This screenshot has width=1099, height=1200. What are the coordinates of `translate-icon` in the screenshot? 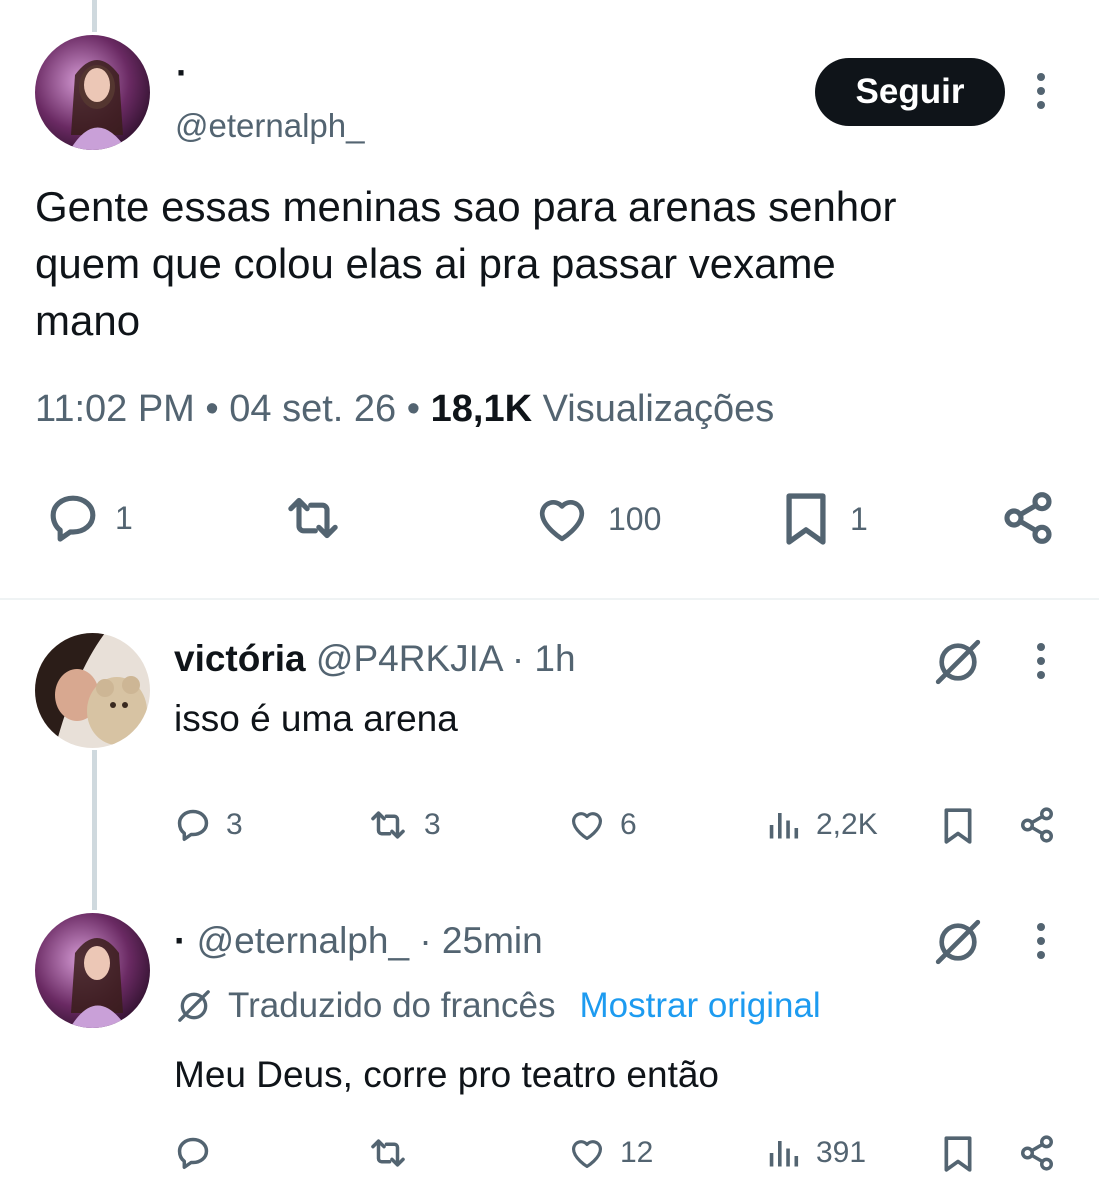 It's located at (194, 1006).